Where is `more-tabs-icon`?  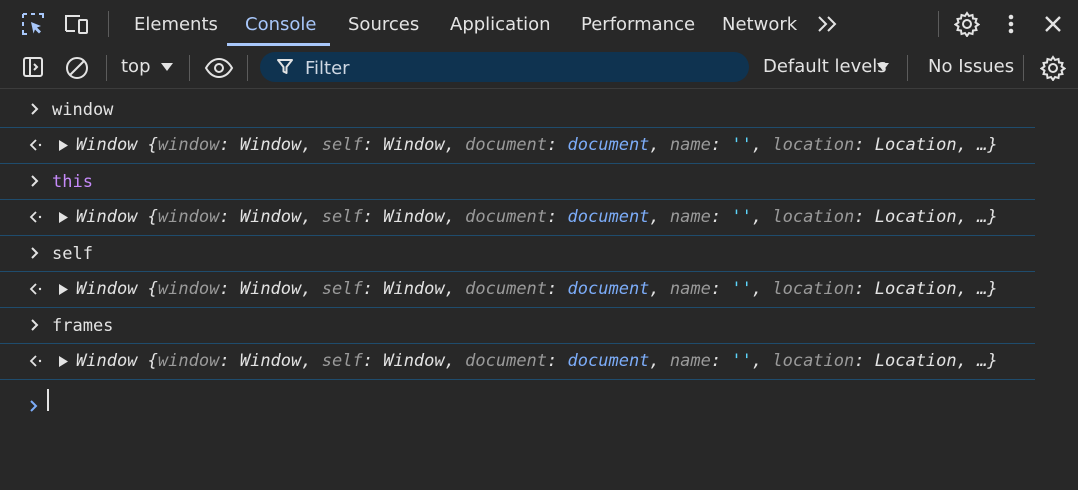 more-tabs-icon is located at coordinates (827, 24).